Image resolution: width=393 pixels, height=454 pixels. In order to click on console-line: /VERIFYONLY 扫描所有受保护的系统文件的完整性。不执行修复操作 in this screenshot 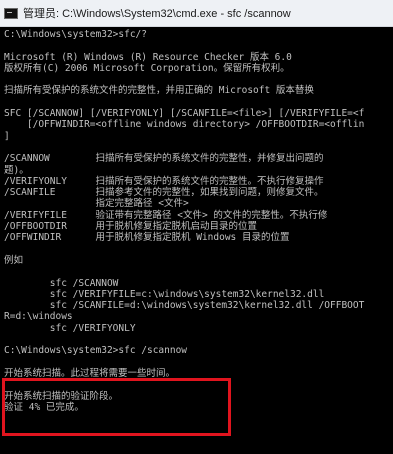, I will do `click(164, 181)`.